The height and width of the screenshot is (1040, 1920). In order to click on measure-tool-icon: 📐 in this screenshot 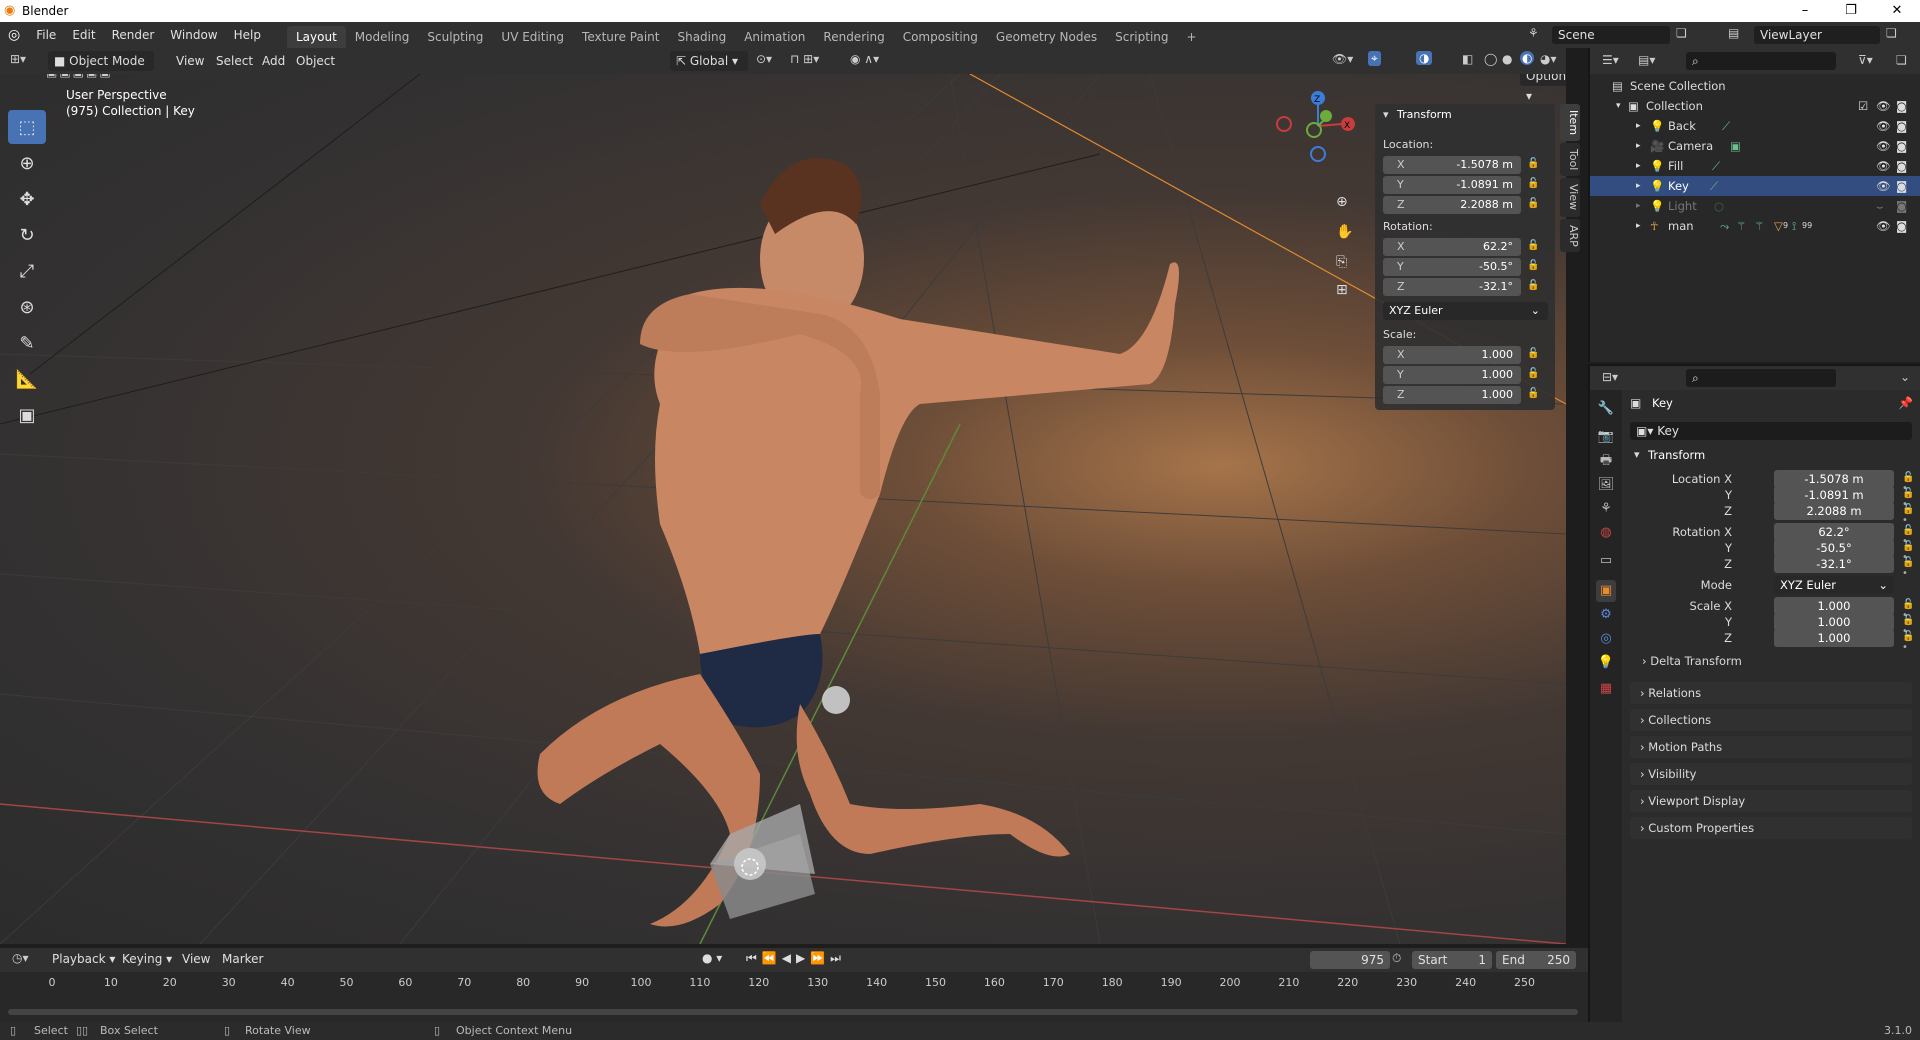, I will do `click(27, 379)`.